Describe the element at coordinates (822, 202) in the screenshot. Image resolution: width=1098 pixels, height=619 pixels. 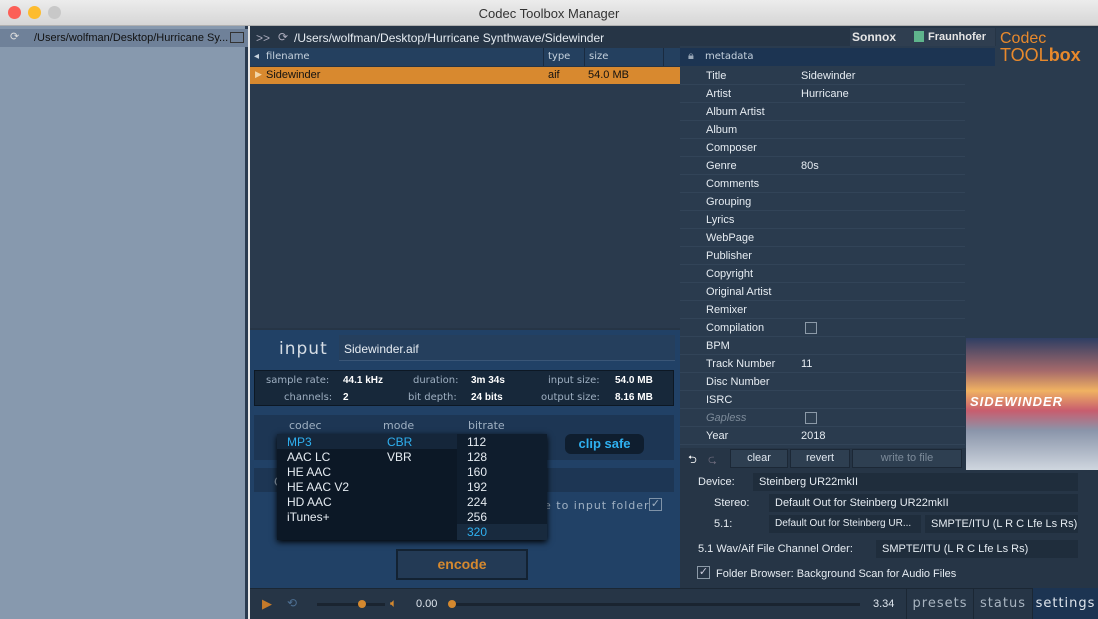
I see `metadata-row: Grouping` at that location.